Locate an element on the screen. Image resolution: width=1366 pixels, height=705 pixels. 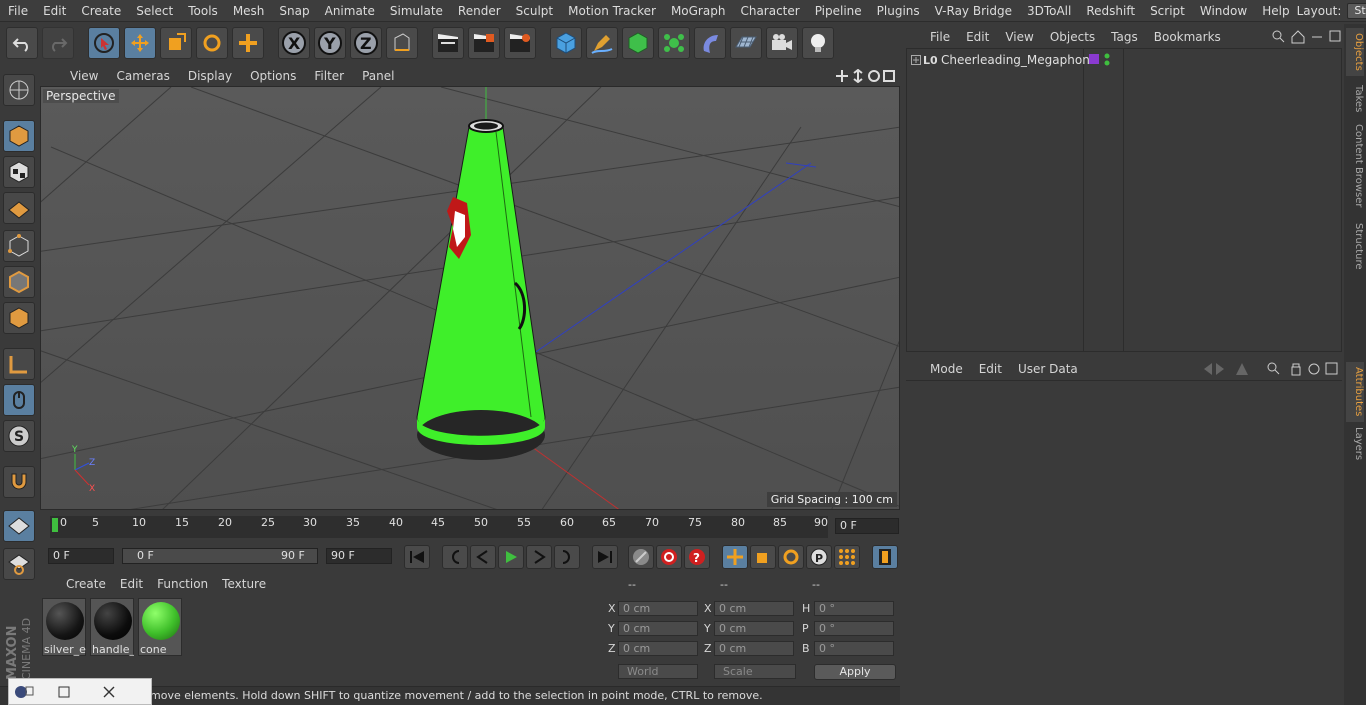
viewport-menu-cameras: Cameras is located at coordinates (142, 76).